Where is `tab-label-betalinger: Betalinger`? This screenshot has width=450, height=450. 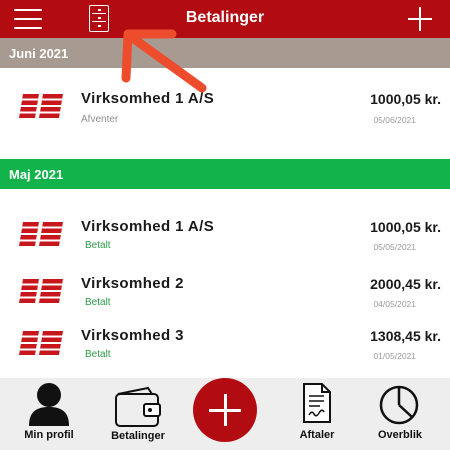 tab-label-betalinger: Betalinger is located at coordinates (138, 436).